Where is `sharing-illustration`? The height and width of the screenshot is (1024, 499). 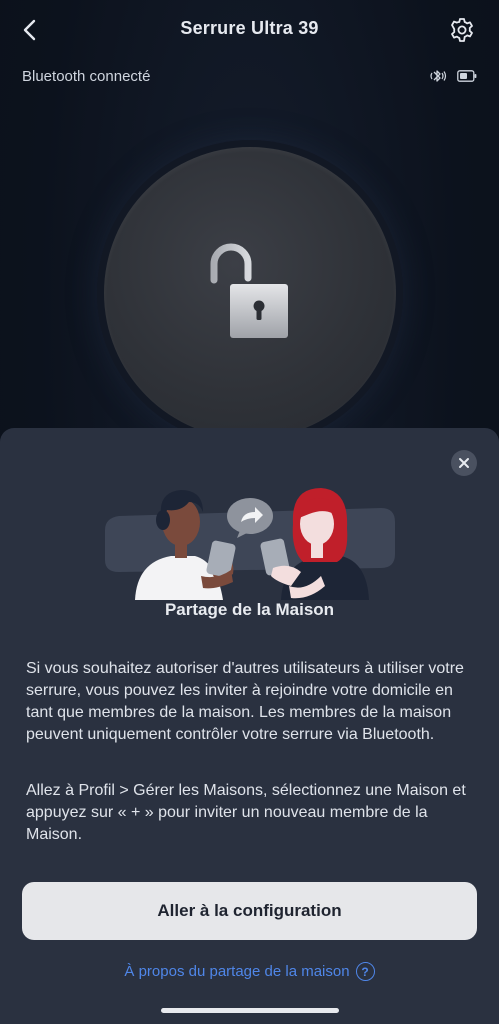
sharing-illustration is located at coordinates (250, 544).